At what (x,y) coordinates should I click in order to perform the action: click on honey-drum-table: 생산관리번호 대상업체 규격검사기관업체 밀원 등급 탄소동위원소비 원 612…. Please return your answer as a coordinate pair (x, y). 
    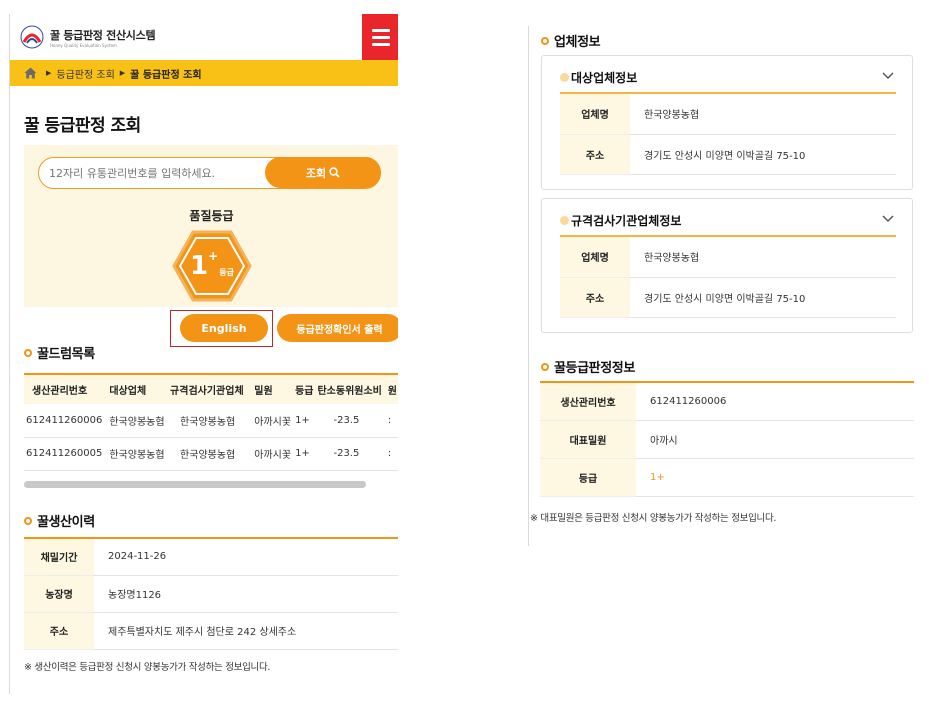
    Looking at the image, I should click on (211, 422).